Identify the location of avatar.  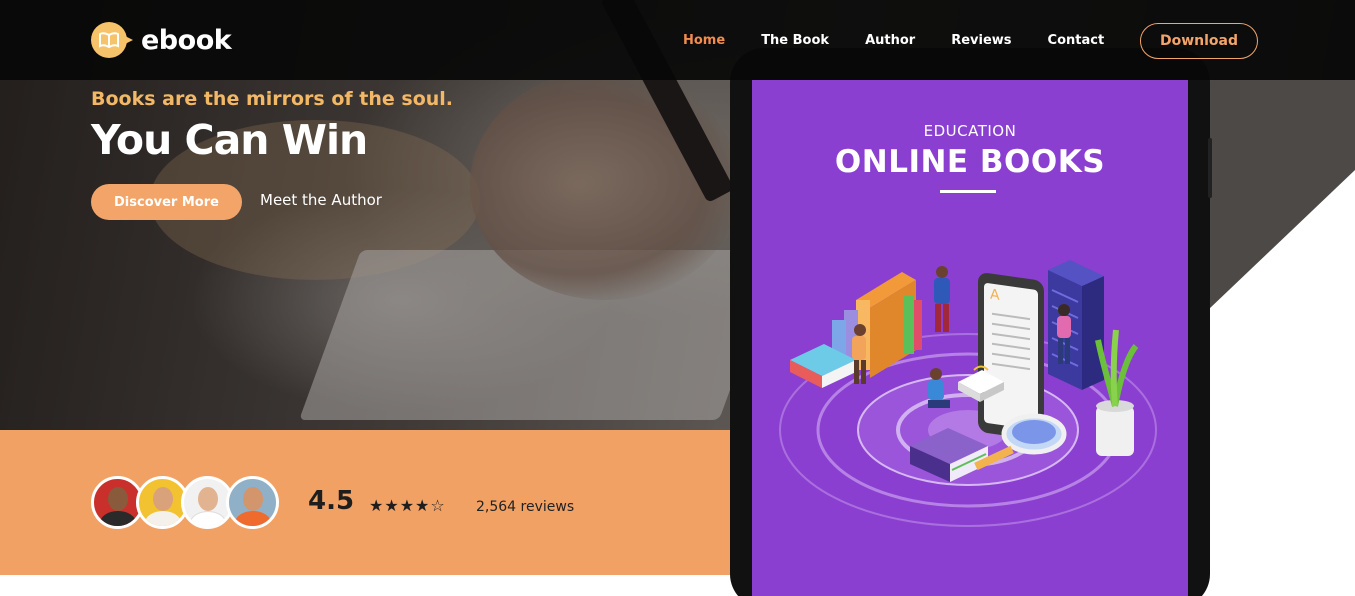
(252, 502).